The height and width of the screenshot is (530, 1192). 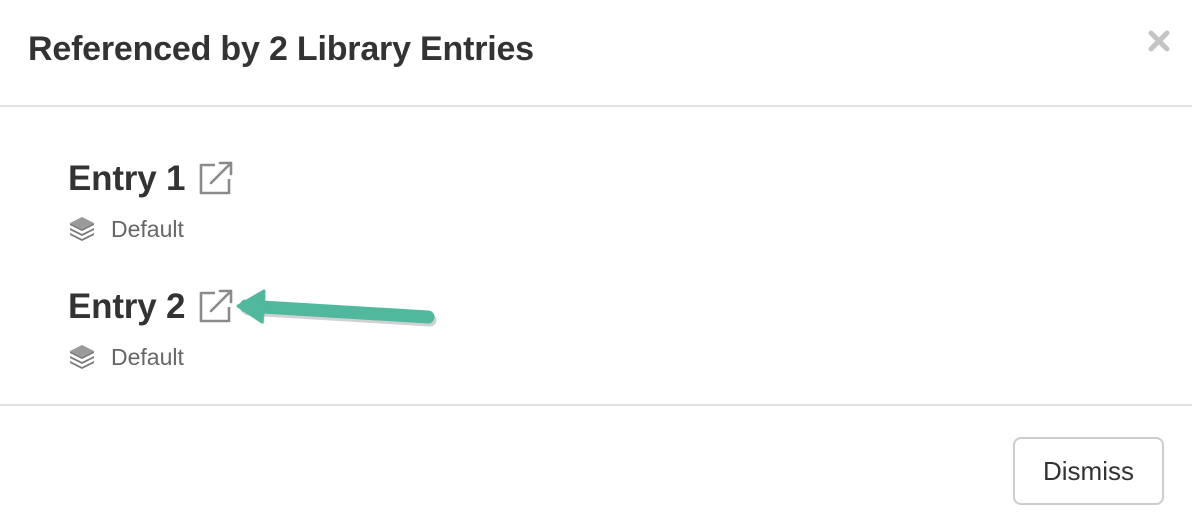 I want to click on entry-name: Entry 2, so click(x=126, y=307).